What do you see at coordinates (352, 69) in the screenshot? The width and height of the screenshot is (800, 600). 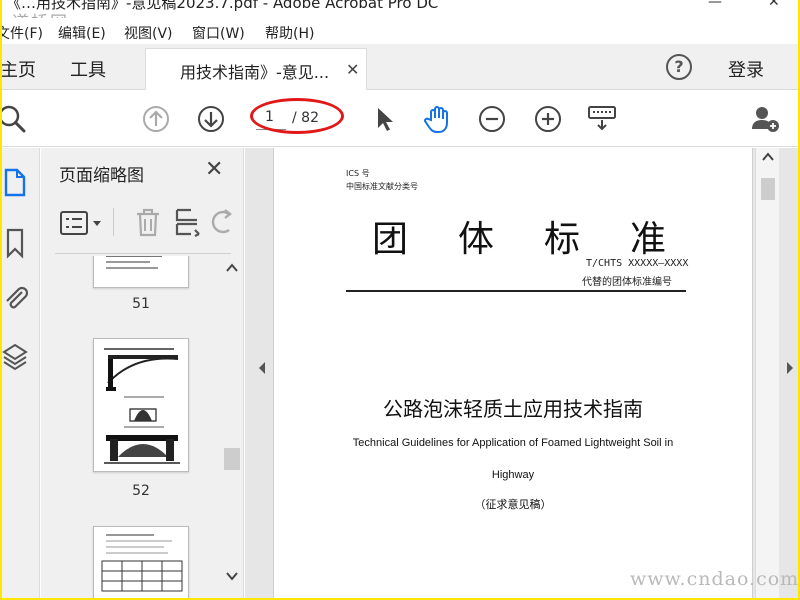 I see `close-tab-icon: ✕` at bounding box center [352, 69].